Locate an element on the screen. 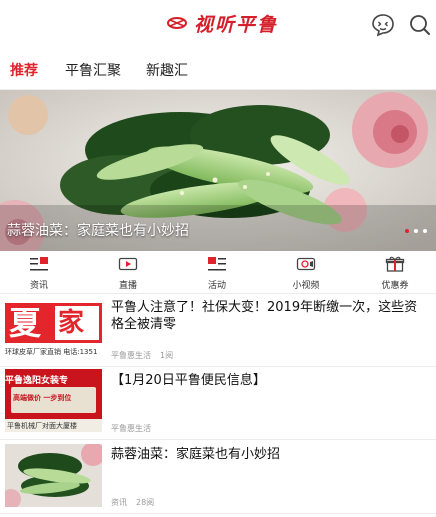 The image size is (436, 517). quicknav-live: 直播 is located at coordinates (128, 272).